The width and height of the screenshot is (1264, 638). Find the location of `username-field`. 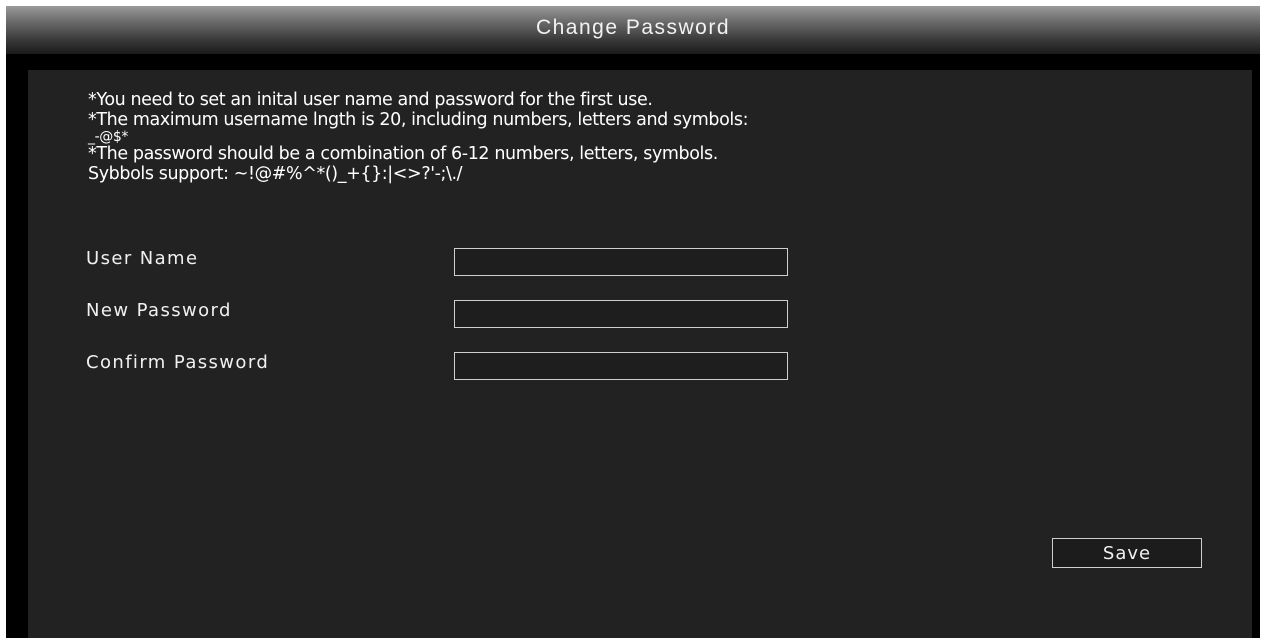

username-field is located at coordinates (621, 262).